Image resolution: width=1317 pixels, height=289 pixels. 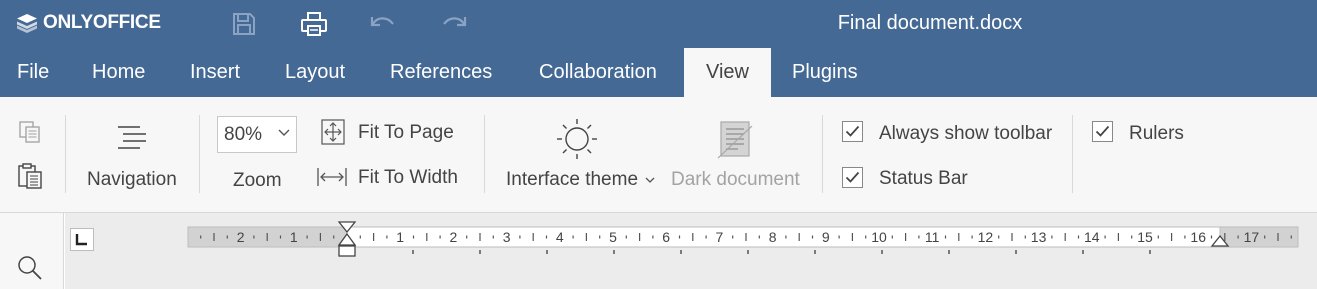 I want to click on ruler-number: 3, so click(x=507, y=237).